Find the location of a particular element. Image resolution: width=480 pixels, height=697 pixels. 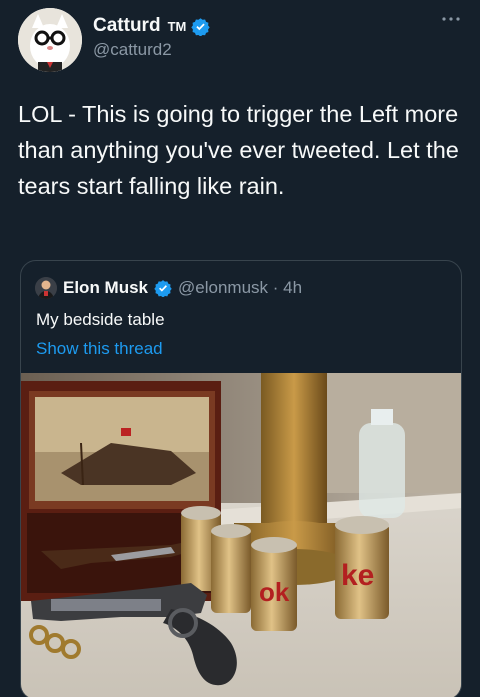

author-names: Catturd TM @catturd2 is located at coordinates (152, 37).